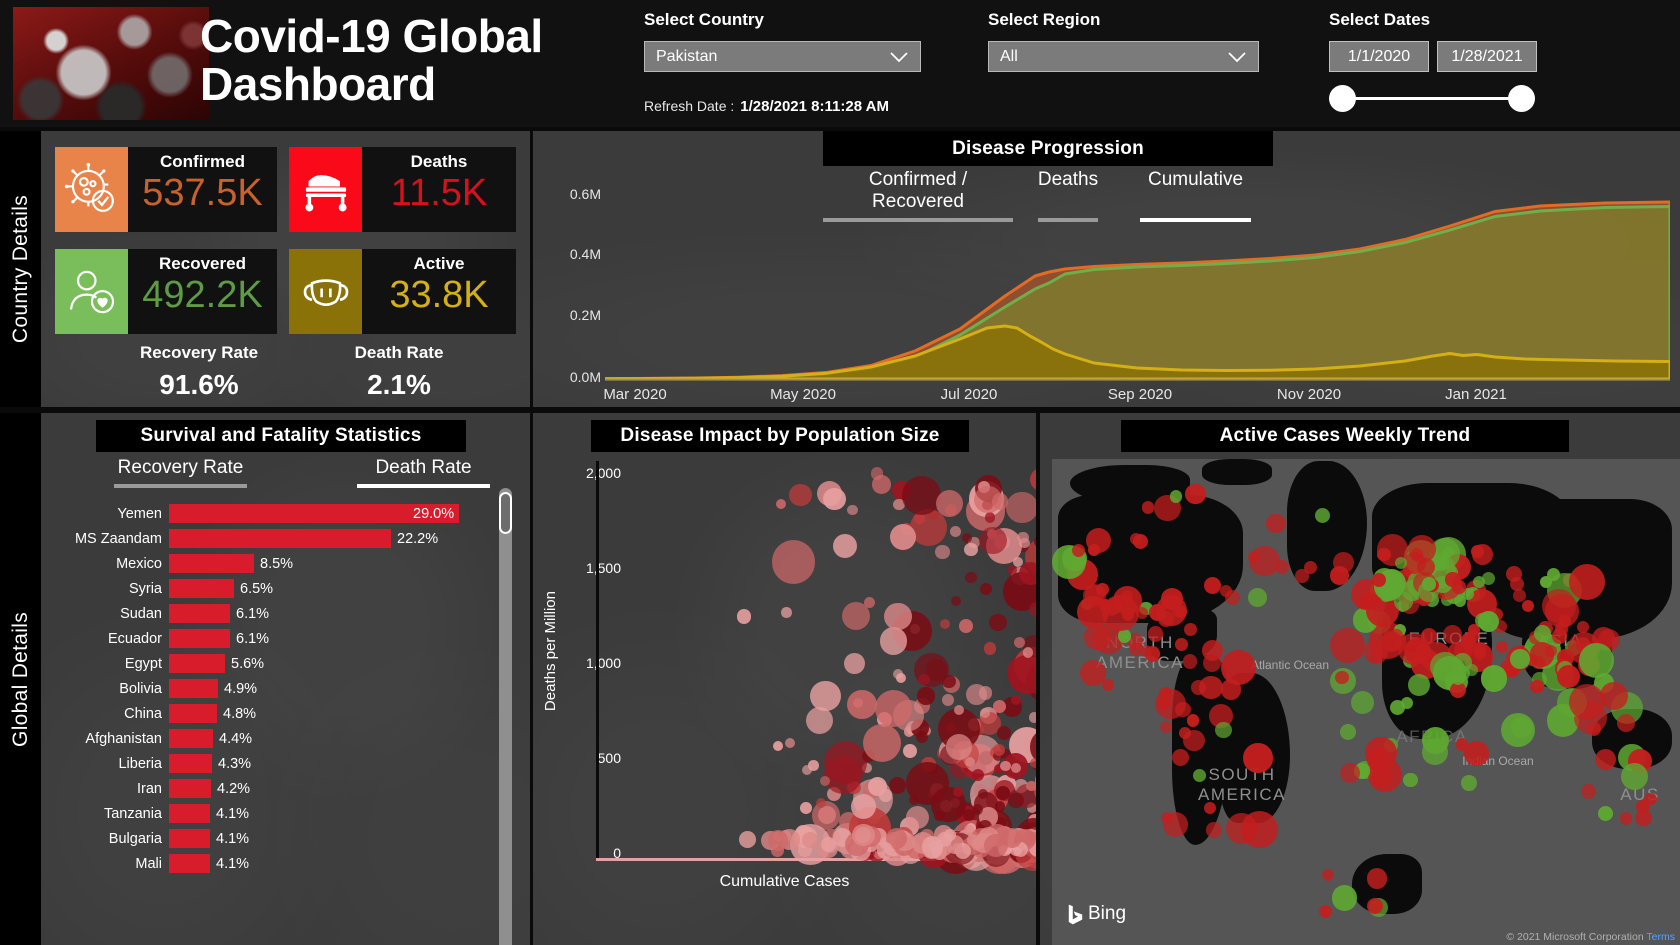 The width and height of the screenshot is (1680, 945). Describe the element at coordinates (278, 513) in the screenshot. I see `bar-row: Yemen 29.0%` at that location.